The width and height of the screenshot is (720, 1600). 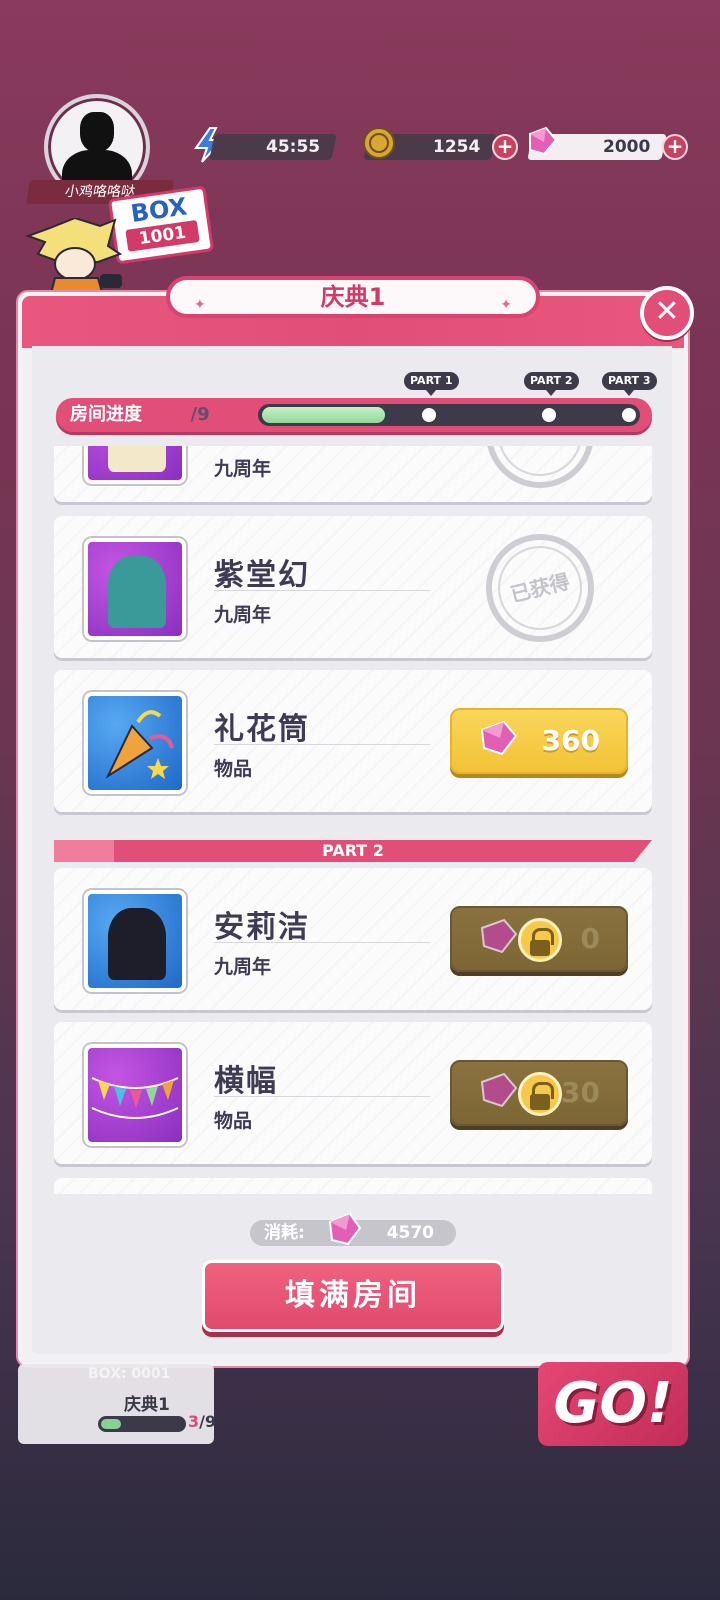 I want to click on part-1-tag: PART 1, so click(x=431, y=384).